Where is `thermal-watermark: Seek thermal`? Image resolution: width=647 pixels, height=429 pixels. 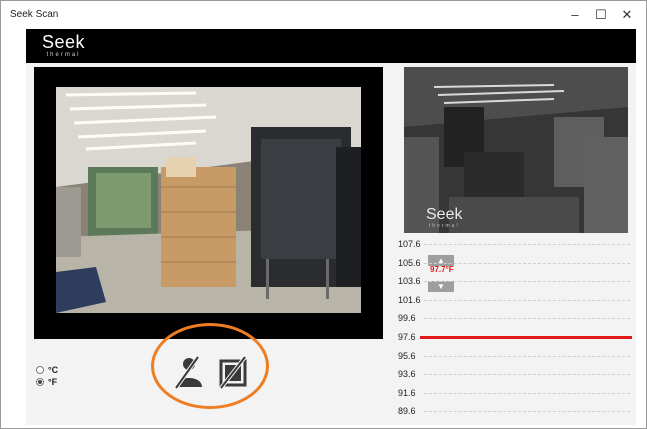 thermal-watermark: Seek thermal is located at coordinates (444, 218).